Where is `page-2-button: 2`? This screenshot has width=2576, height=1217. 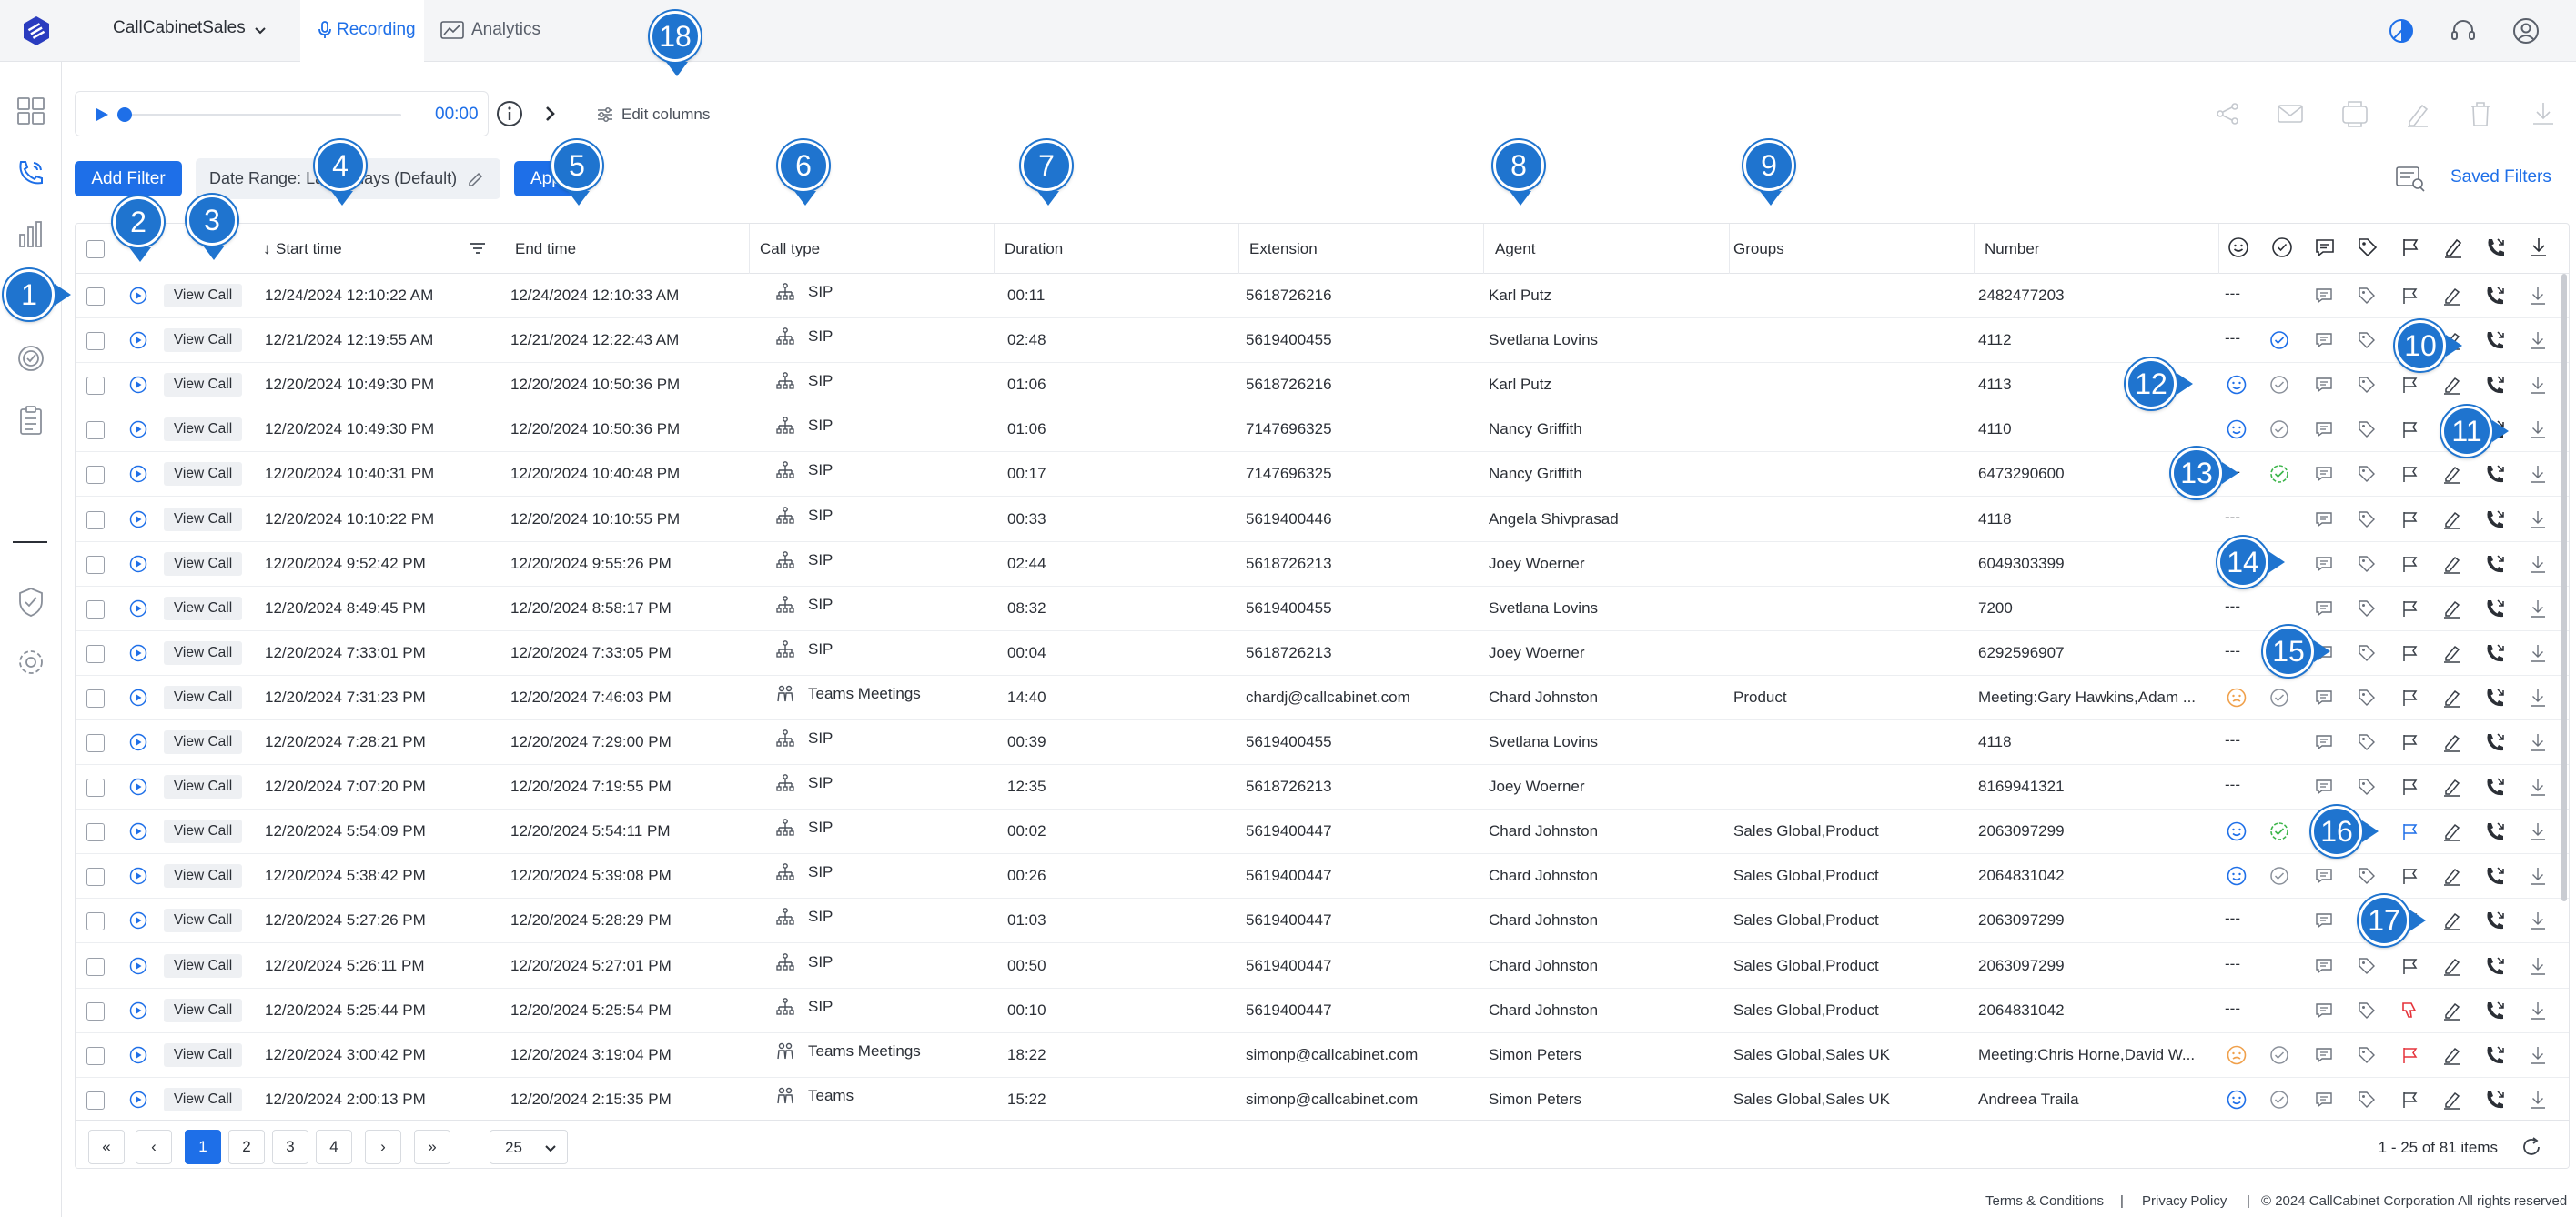
page-2-button: 2 is located at coordinates (246, 1147).